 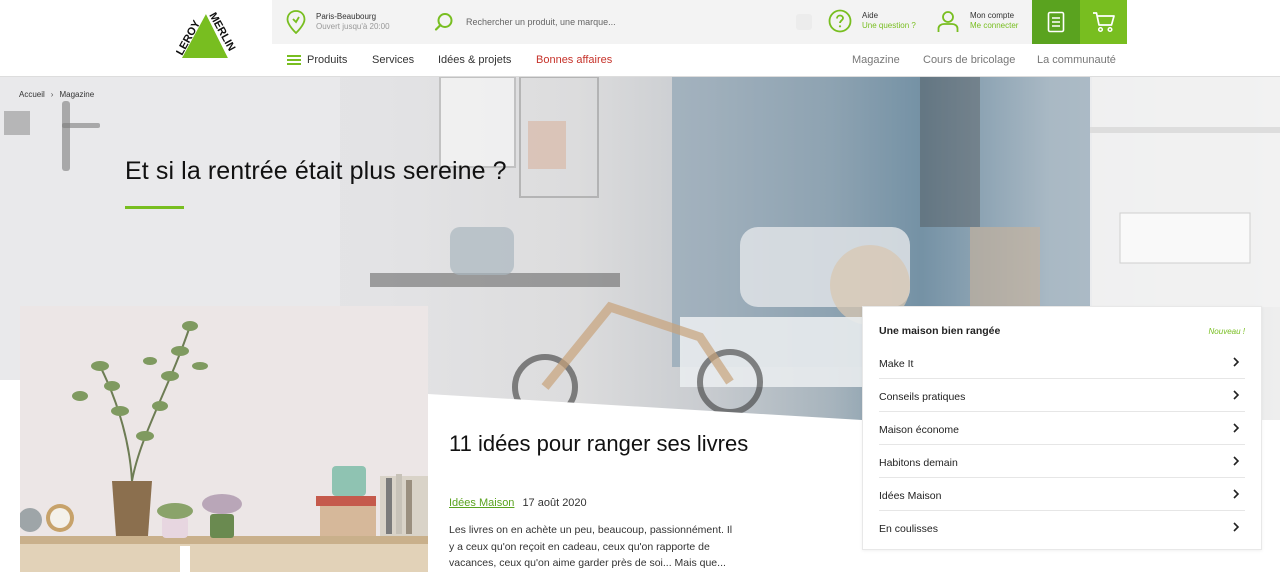 I want to click on account-subtitle: Me connecter, so click(x=994, y=25).